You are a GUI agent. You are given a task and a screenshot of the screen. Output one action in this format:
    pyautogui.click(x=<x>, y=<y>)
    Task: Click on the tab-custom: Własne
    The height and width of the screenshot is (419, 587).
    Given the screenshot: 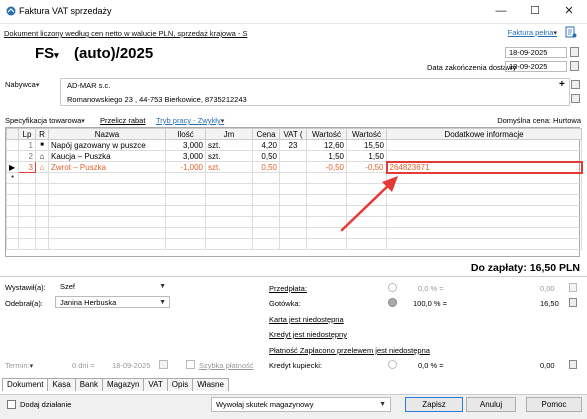 What is the action you would take?
    pyautogui.click(x=210, y=384)
    